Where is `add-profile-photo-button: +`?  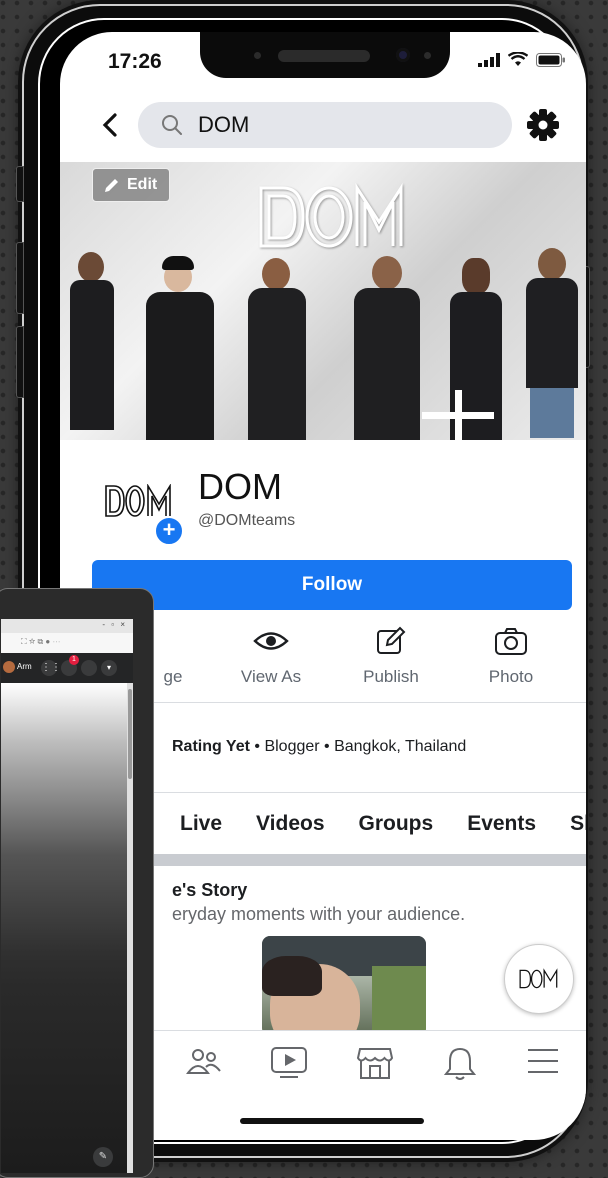 add-profile-photo-button: + is located at coordinates (169, 531).